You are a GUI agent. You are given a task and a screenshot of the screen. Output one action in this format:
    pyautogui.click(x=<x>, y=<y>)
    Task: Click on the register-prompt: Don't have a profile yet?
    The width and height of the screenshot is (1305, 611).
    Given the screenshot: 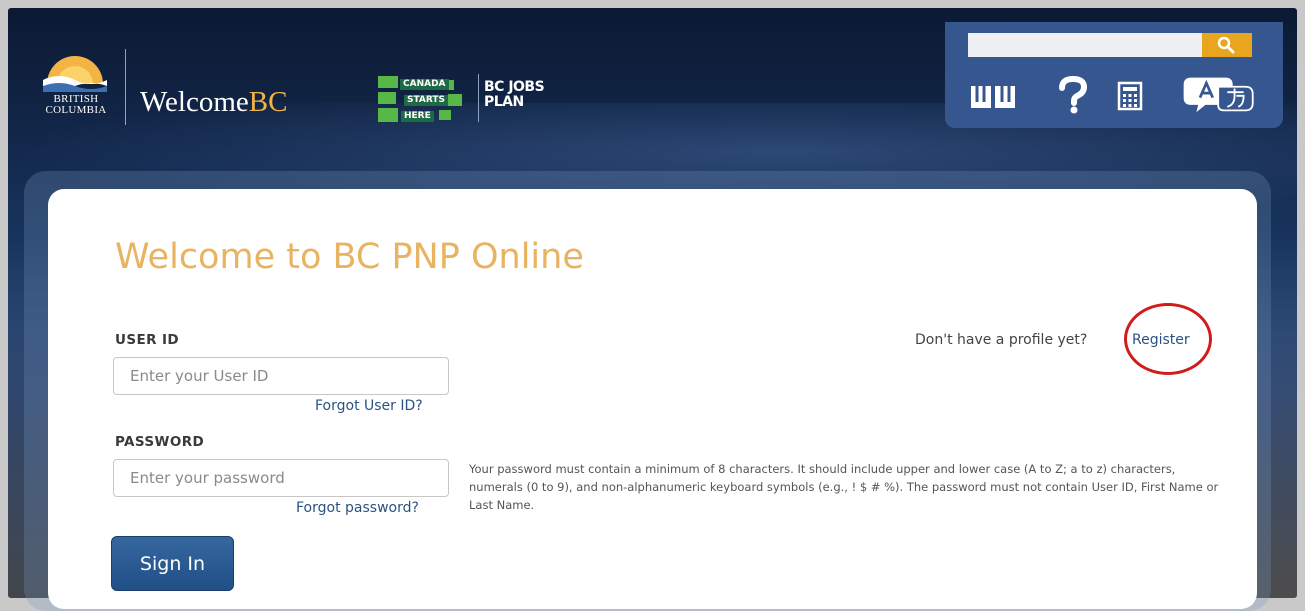 What is the action you would take?
    pyautogui.click(x=1001, y=340)
    